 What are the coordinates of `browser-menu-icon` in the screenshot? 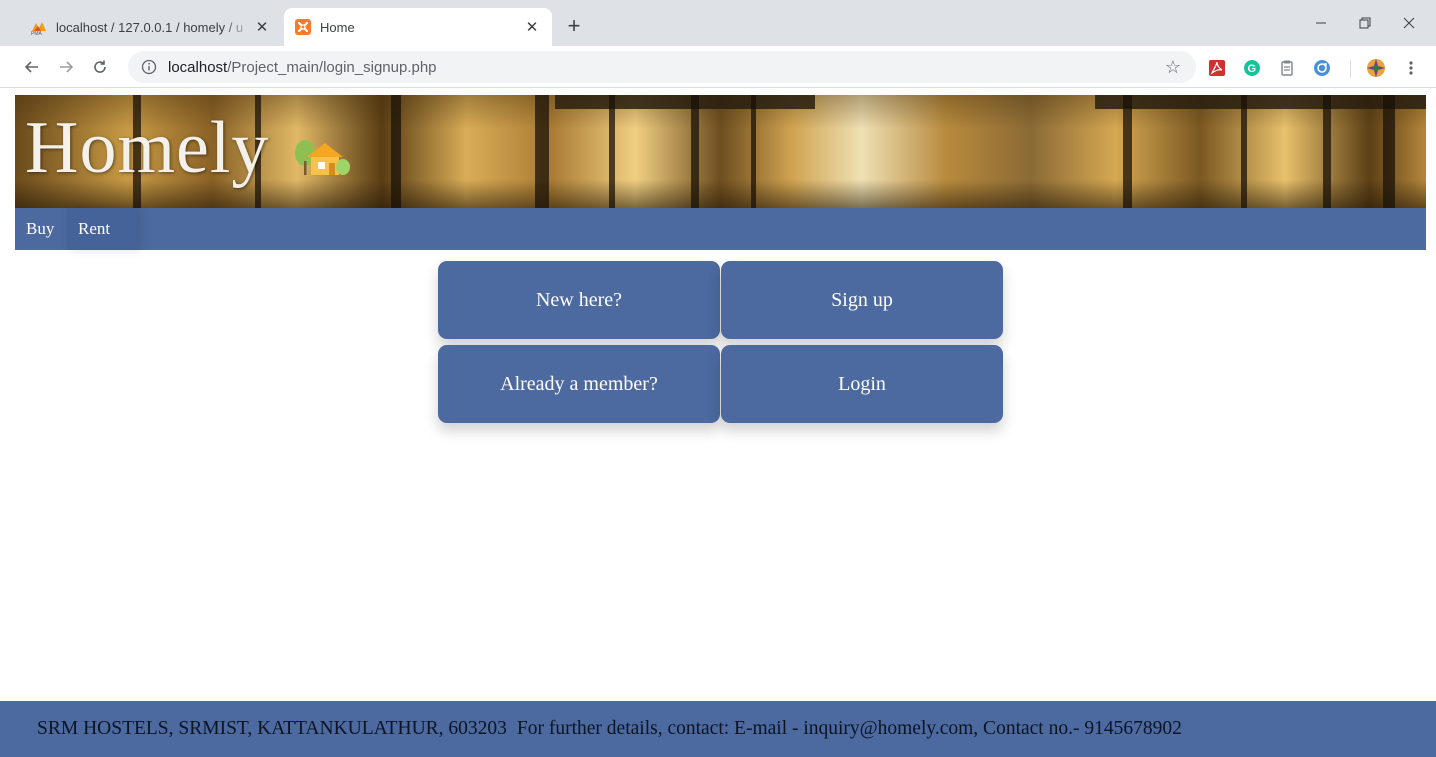 It's located at (1411, 68).